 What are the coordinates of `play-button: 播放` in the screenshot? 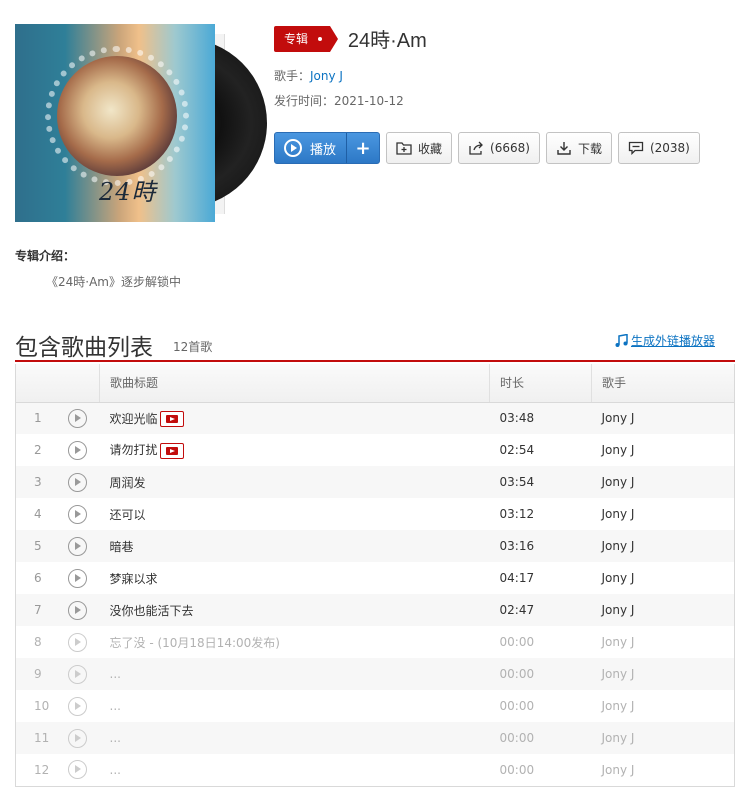 It's located at (311, 148).